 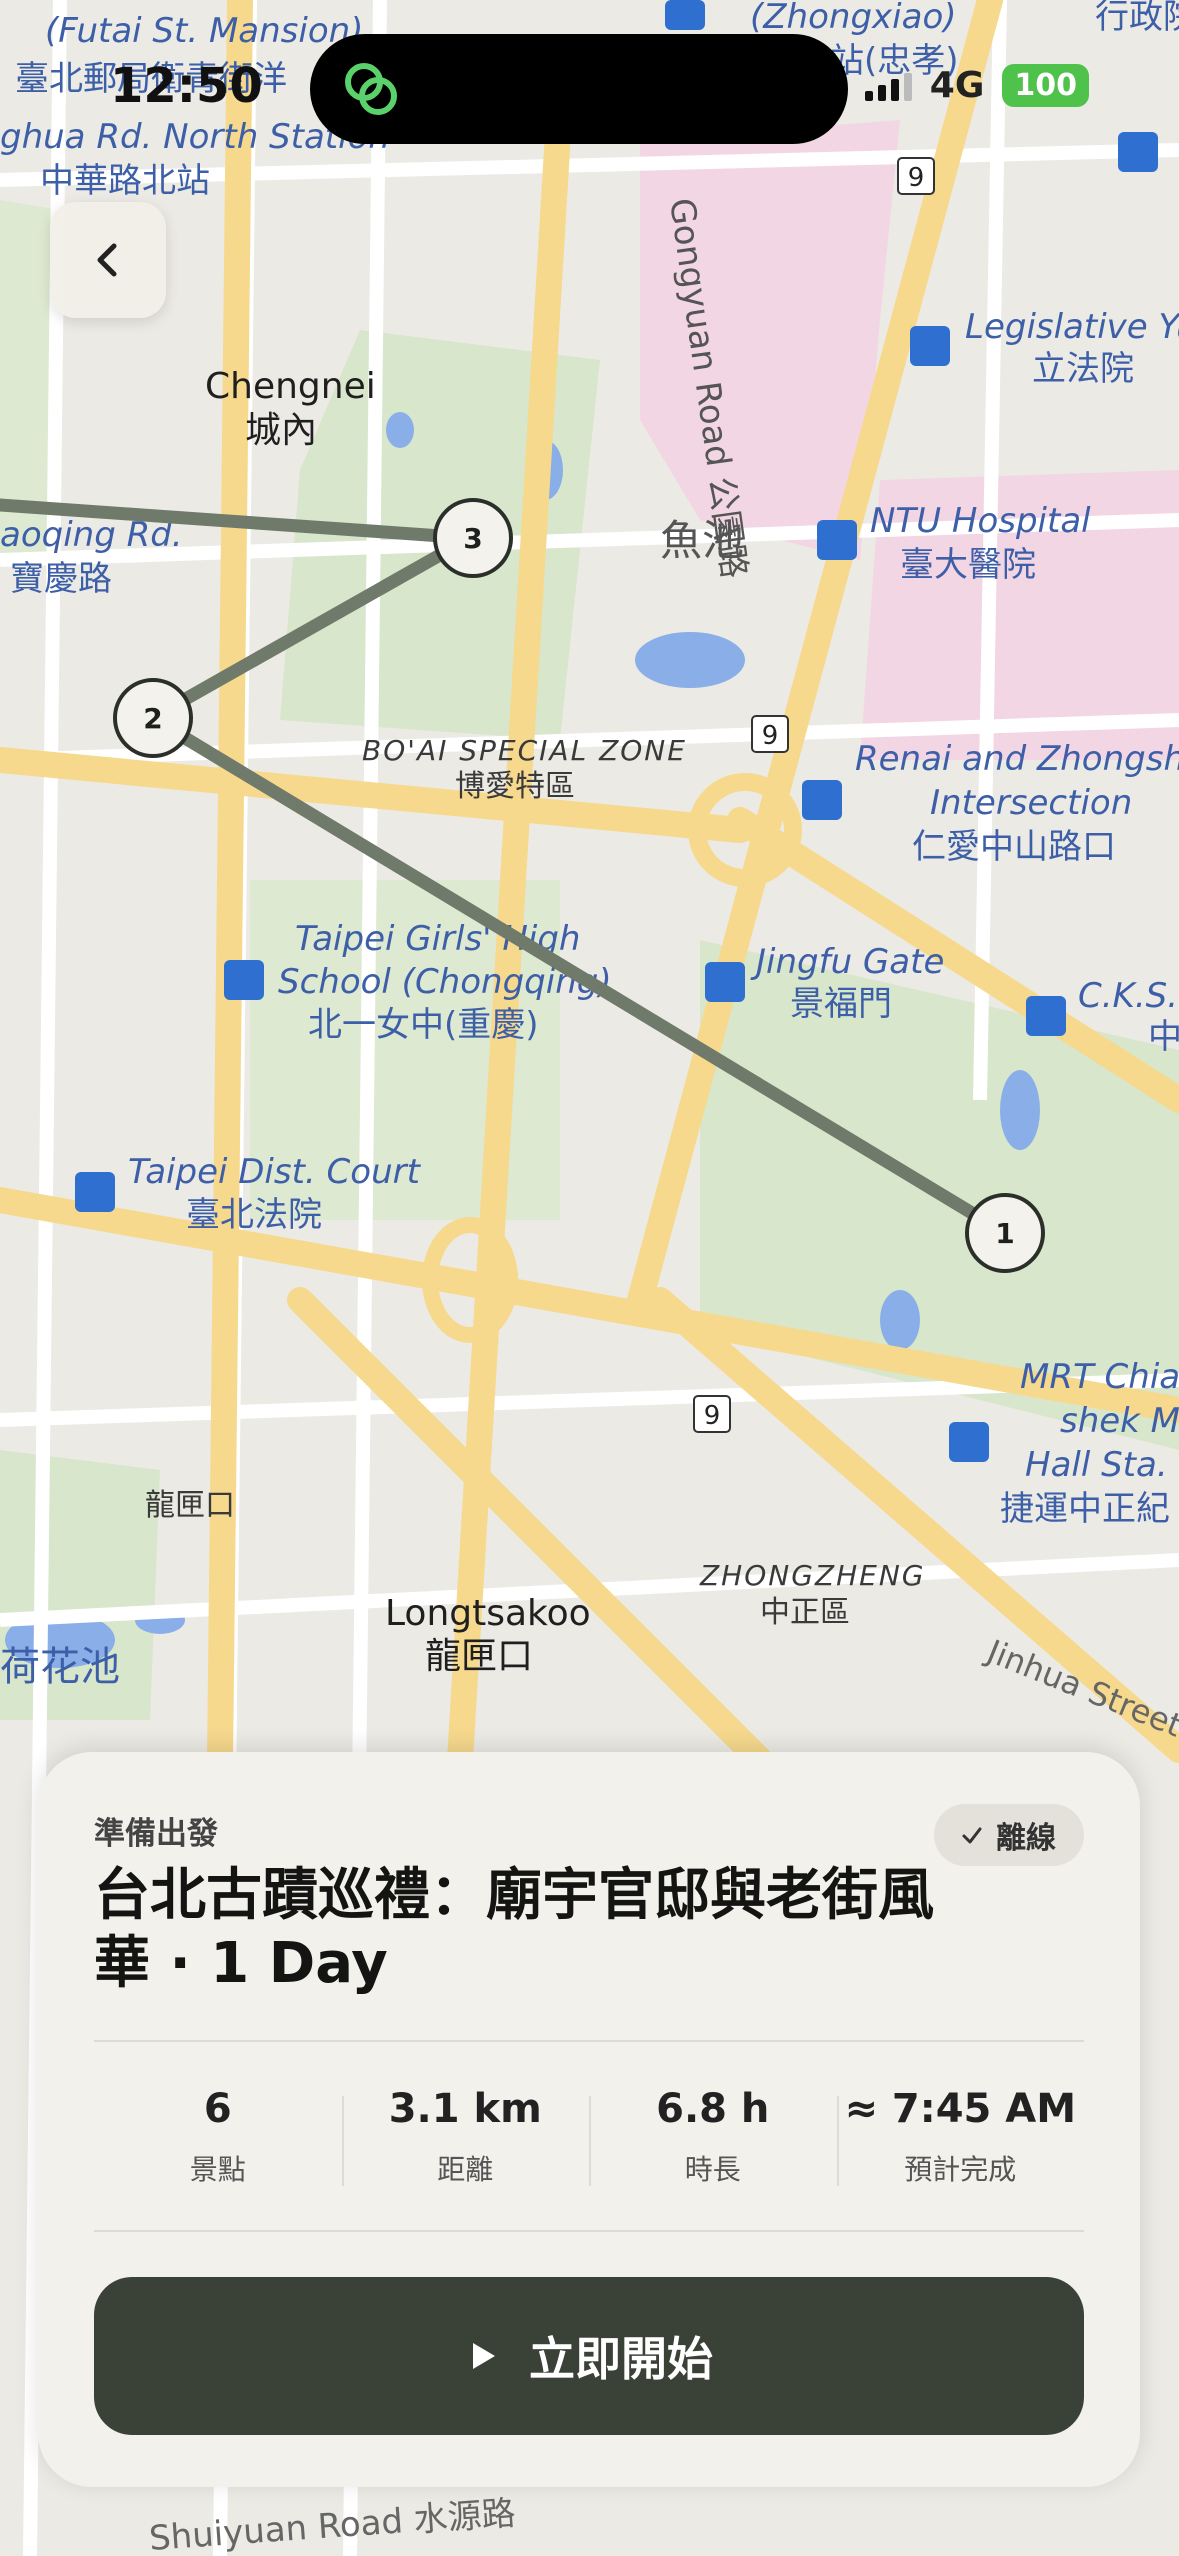 I want to click on map-label: (Zhongxiao), so click(x=853, y=18).